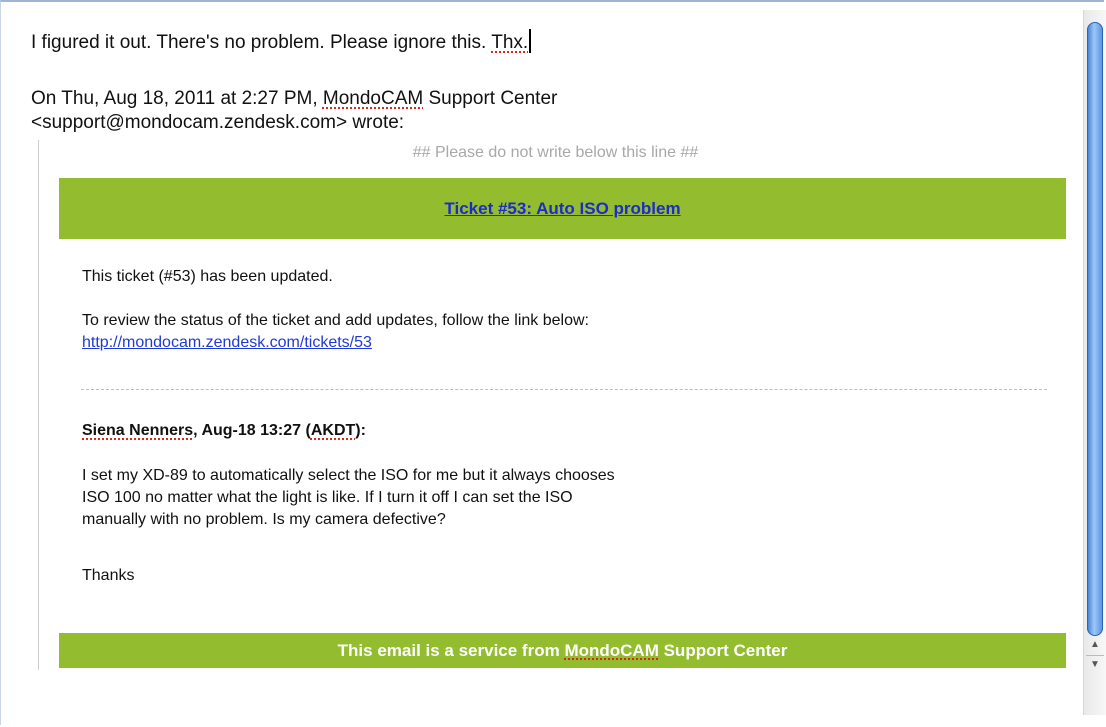 This screenshot has width=1106, height=727. What do you see at coordinates (373, 98) in the screenshot?
I see `attribution-brand: MondoCAM` at bounding box center [373, 98].